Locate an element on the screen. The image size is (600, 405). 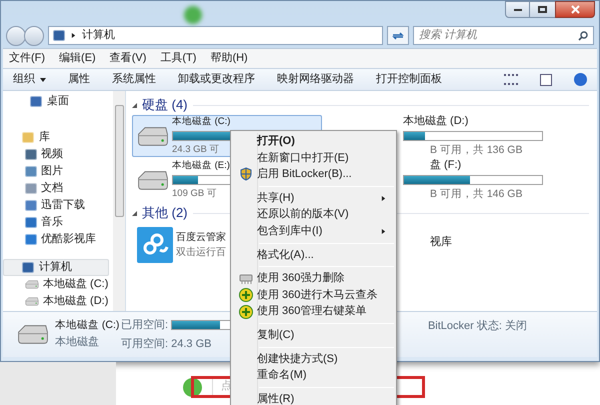
back-button is located at coordinates (16, 36).